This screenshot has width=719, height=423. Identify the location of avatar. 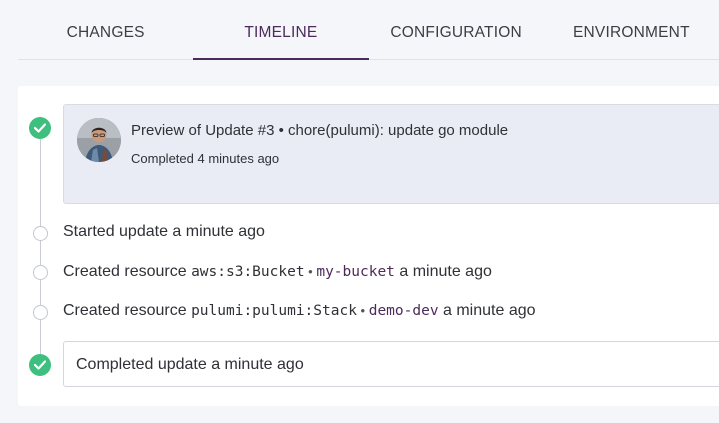
(99, 140).